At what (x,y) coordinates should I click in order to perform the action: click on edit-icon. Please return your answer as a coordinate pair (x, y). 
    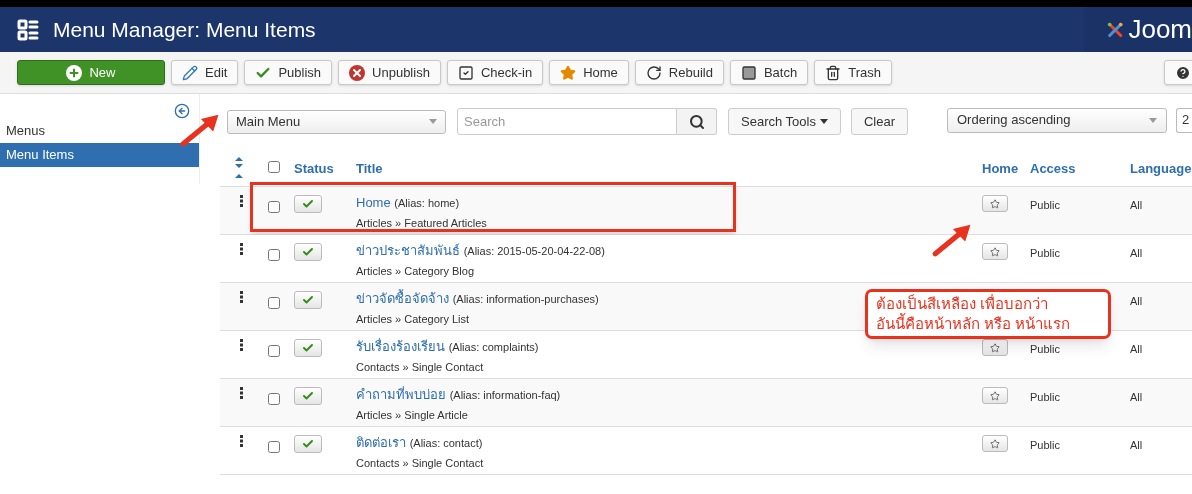
    Looking at the image, I should click on (190, 72).